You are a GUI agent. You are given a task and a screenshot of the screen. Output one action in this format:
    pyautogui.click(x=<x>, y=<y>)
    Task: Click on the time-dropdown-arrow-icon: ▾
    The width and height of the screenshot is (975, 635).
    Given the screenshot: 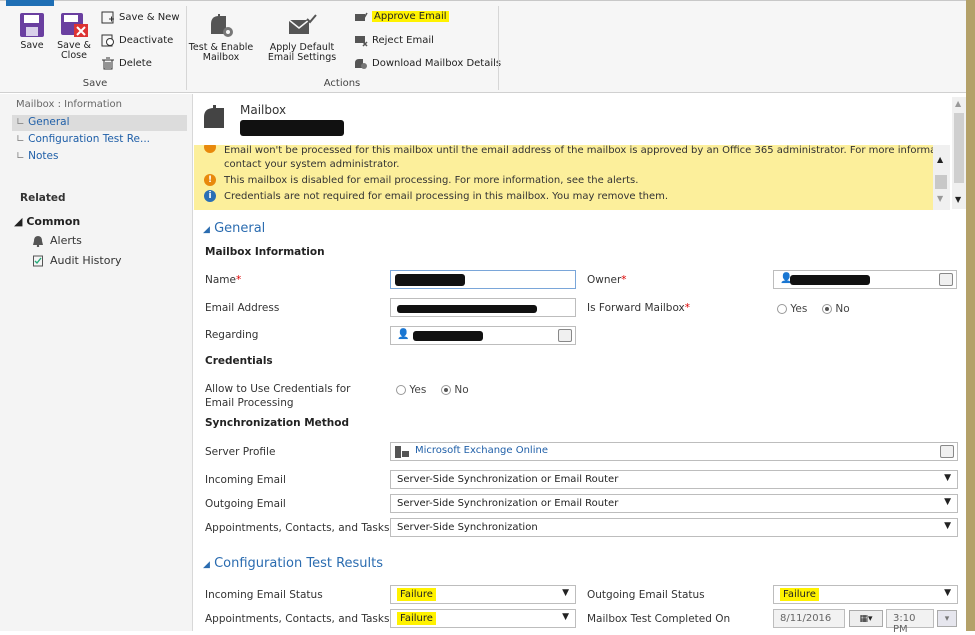 What is the action you would take?
    pyautogui.click(x=947, y=618)
    